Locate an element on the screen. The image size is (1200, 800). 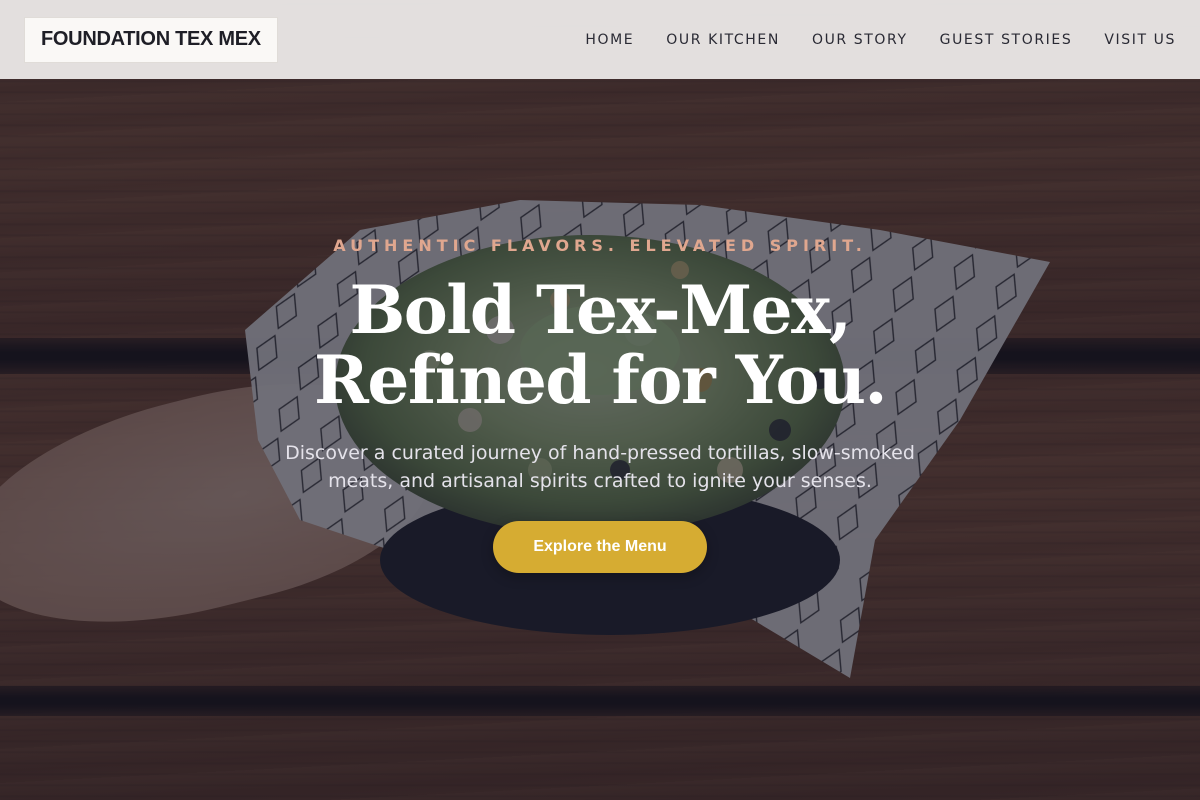
nav-link-our-kitchen: OUR KITCHEN is located at coordinates (723, 40).